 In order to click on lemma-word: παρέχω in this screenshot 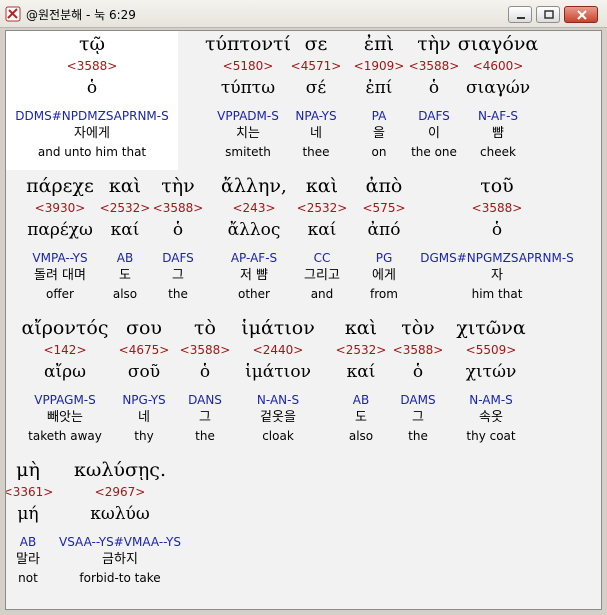, I will do `click(60, 230)`.